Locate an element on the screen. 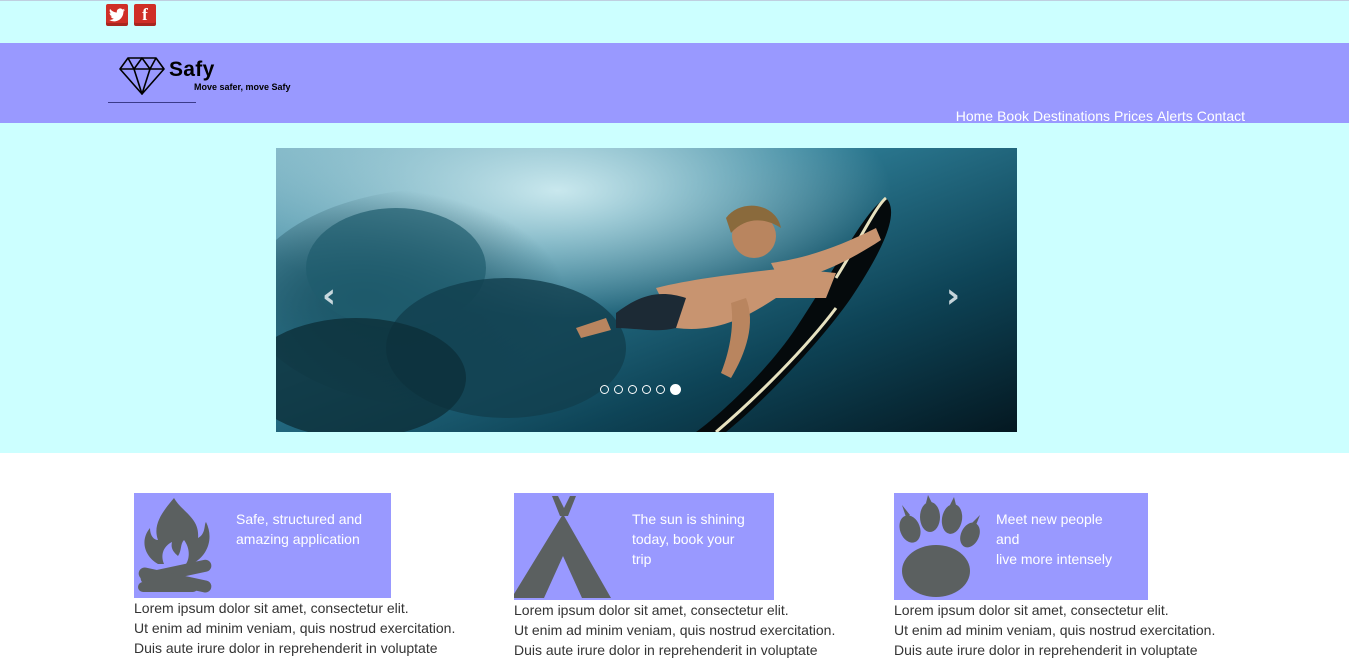 Image resolution: width=1349 pixels, height=660 pixels. facebook-icon: f is located at coordinates (145, 15).